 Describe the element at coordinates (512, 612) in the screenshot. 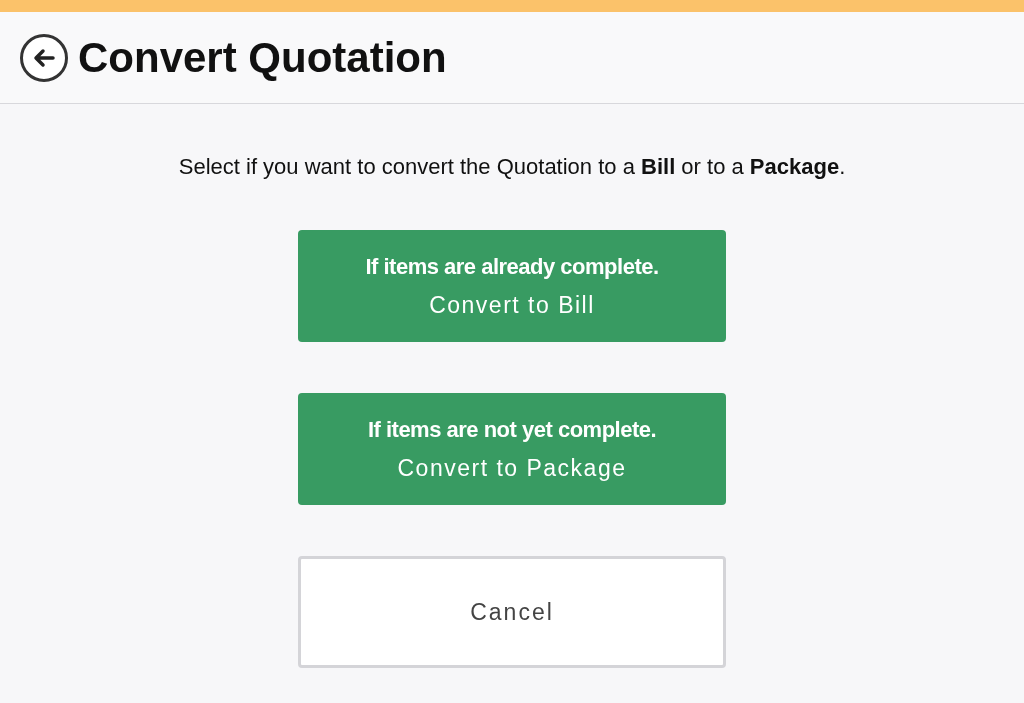

I see `cancel-button: Cancel` at that location.